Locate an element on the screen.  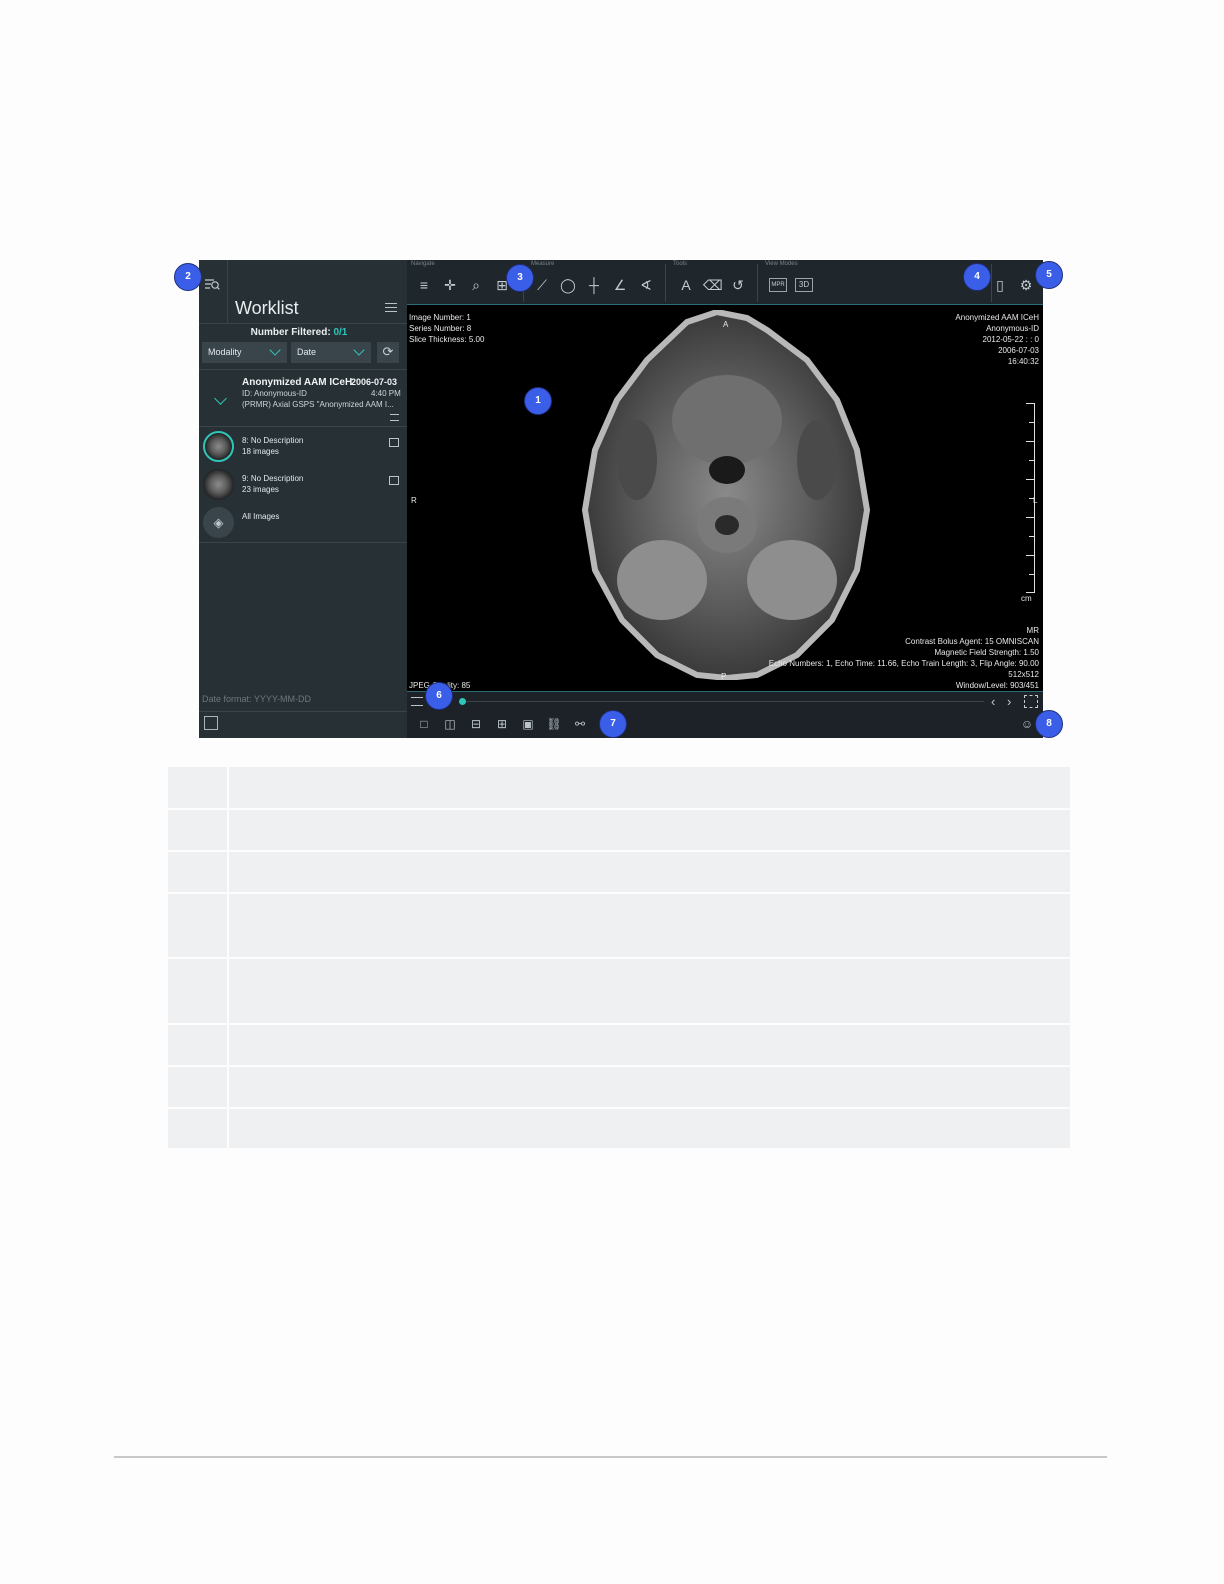
refresh-button: ⟳ is located at coordinates (388, 352).